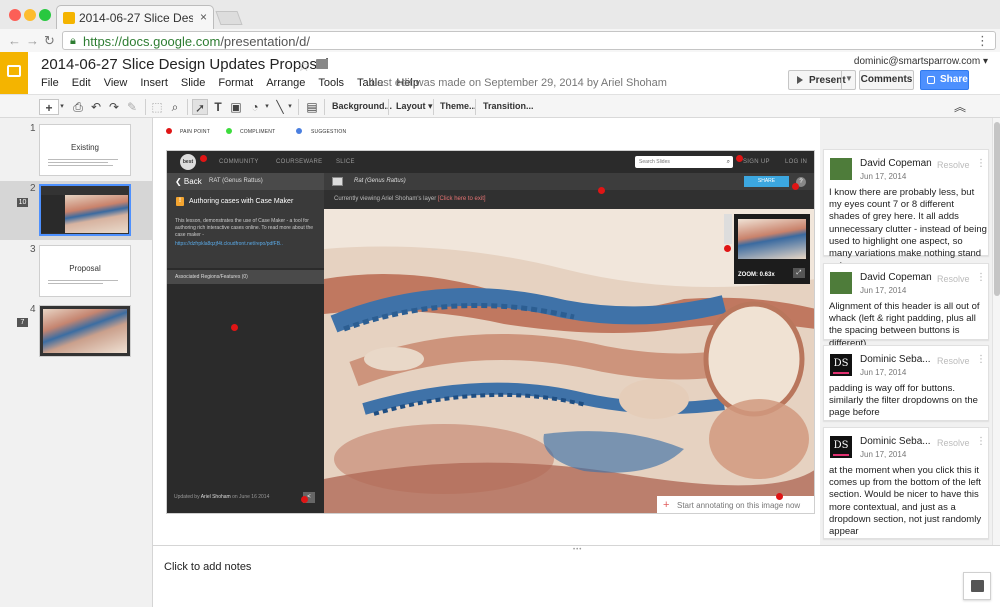 The width and height of the screenshot is (1000, 607). What do you see at coordinates (849, 78) in the screenshot?
I see `present-dropdown-icon: ▼` at bounding box center [849, 78].